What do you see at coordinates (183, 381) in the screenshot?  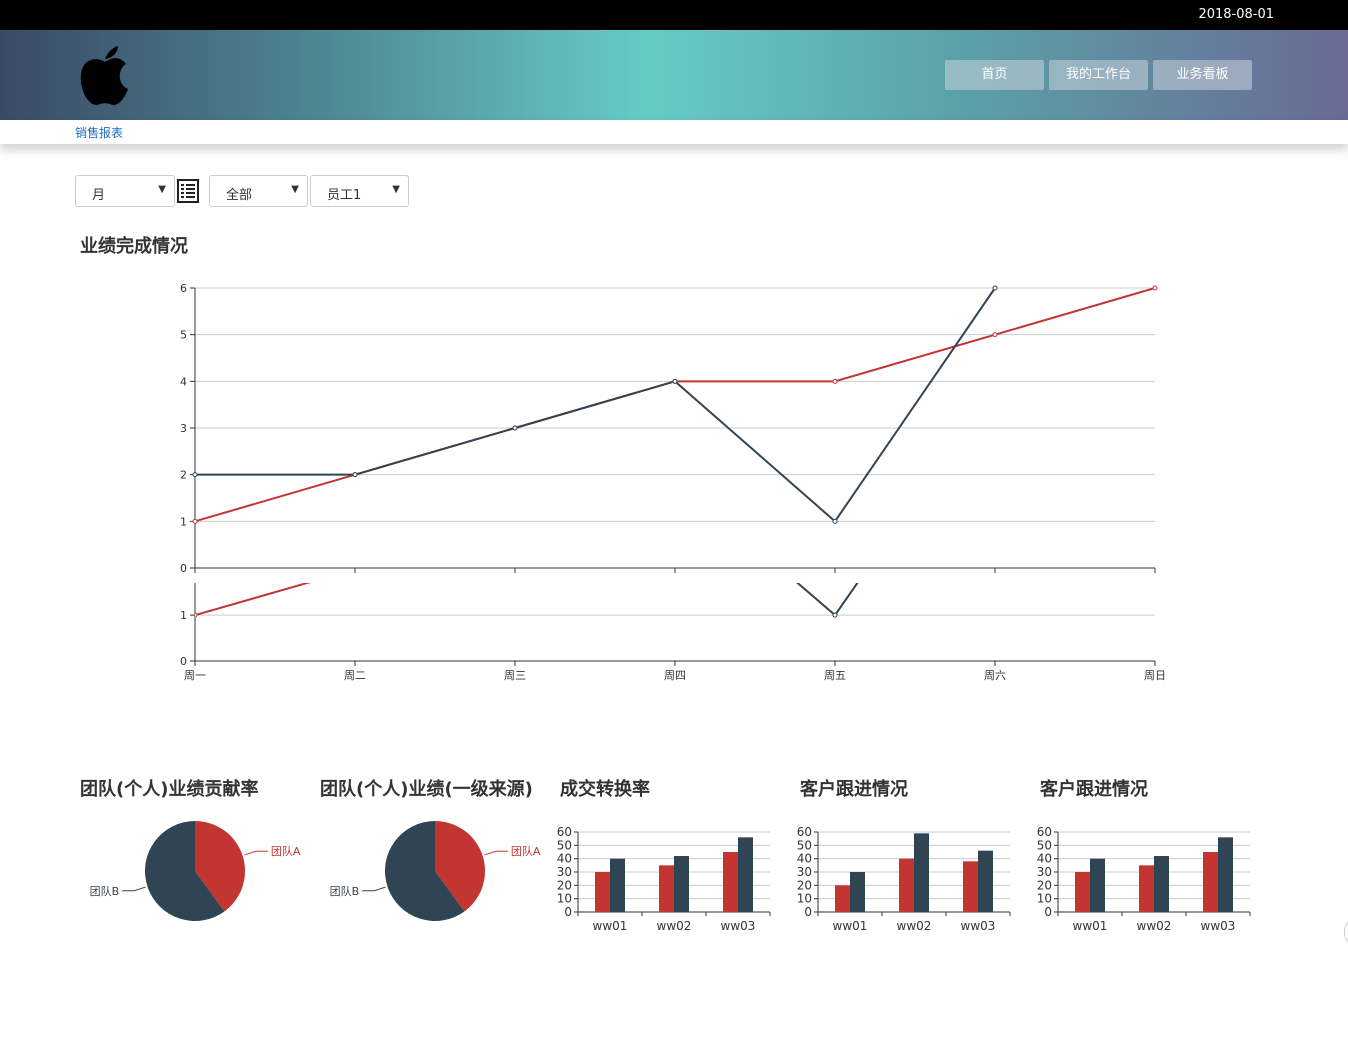 I see `y-tick-label: 4` at bounding box center [183, 381].